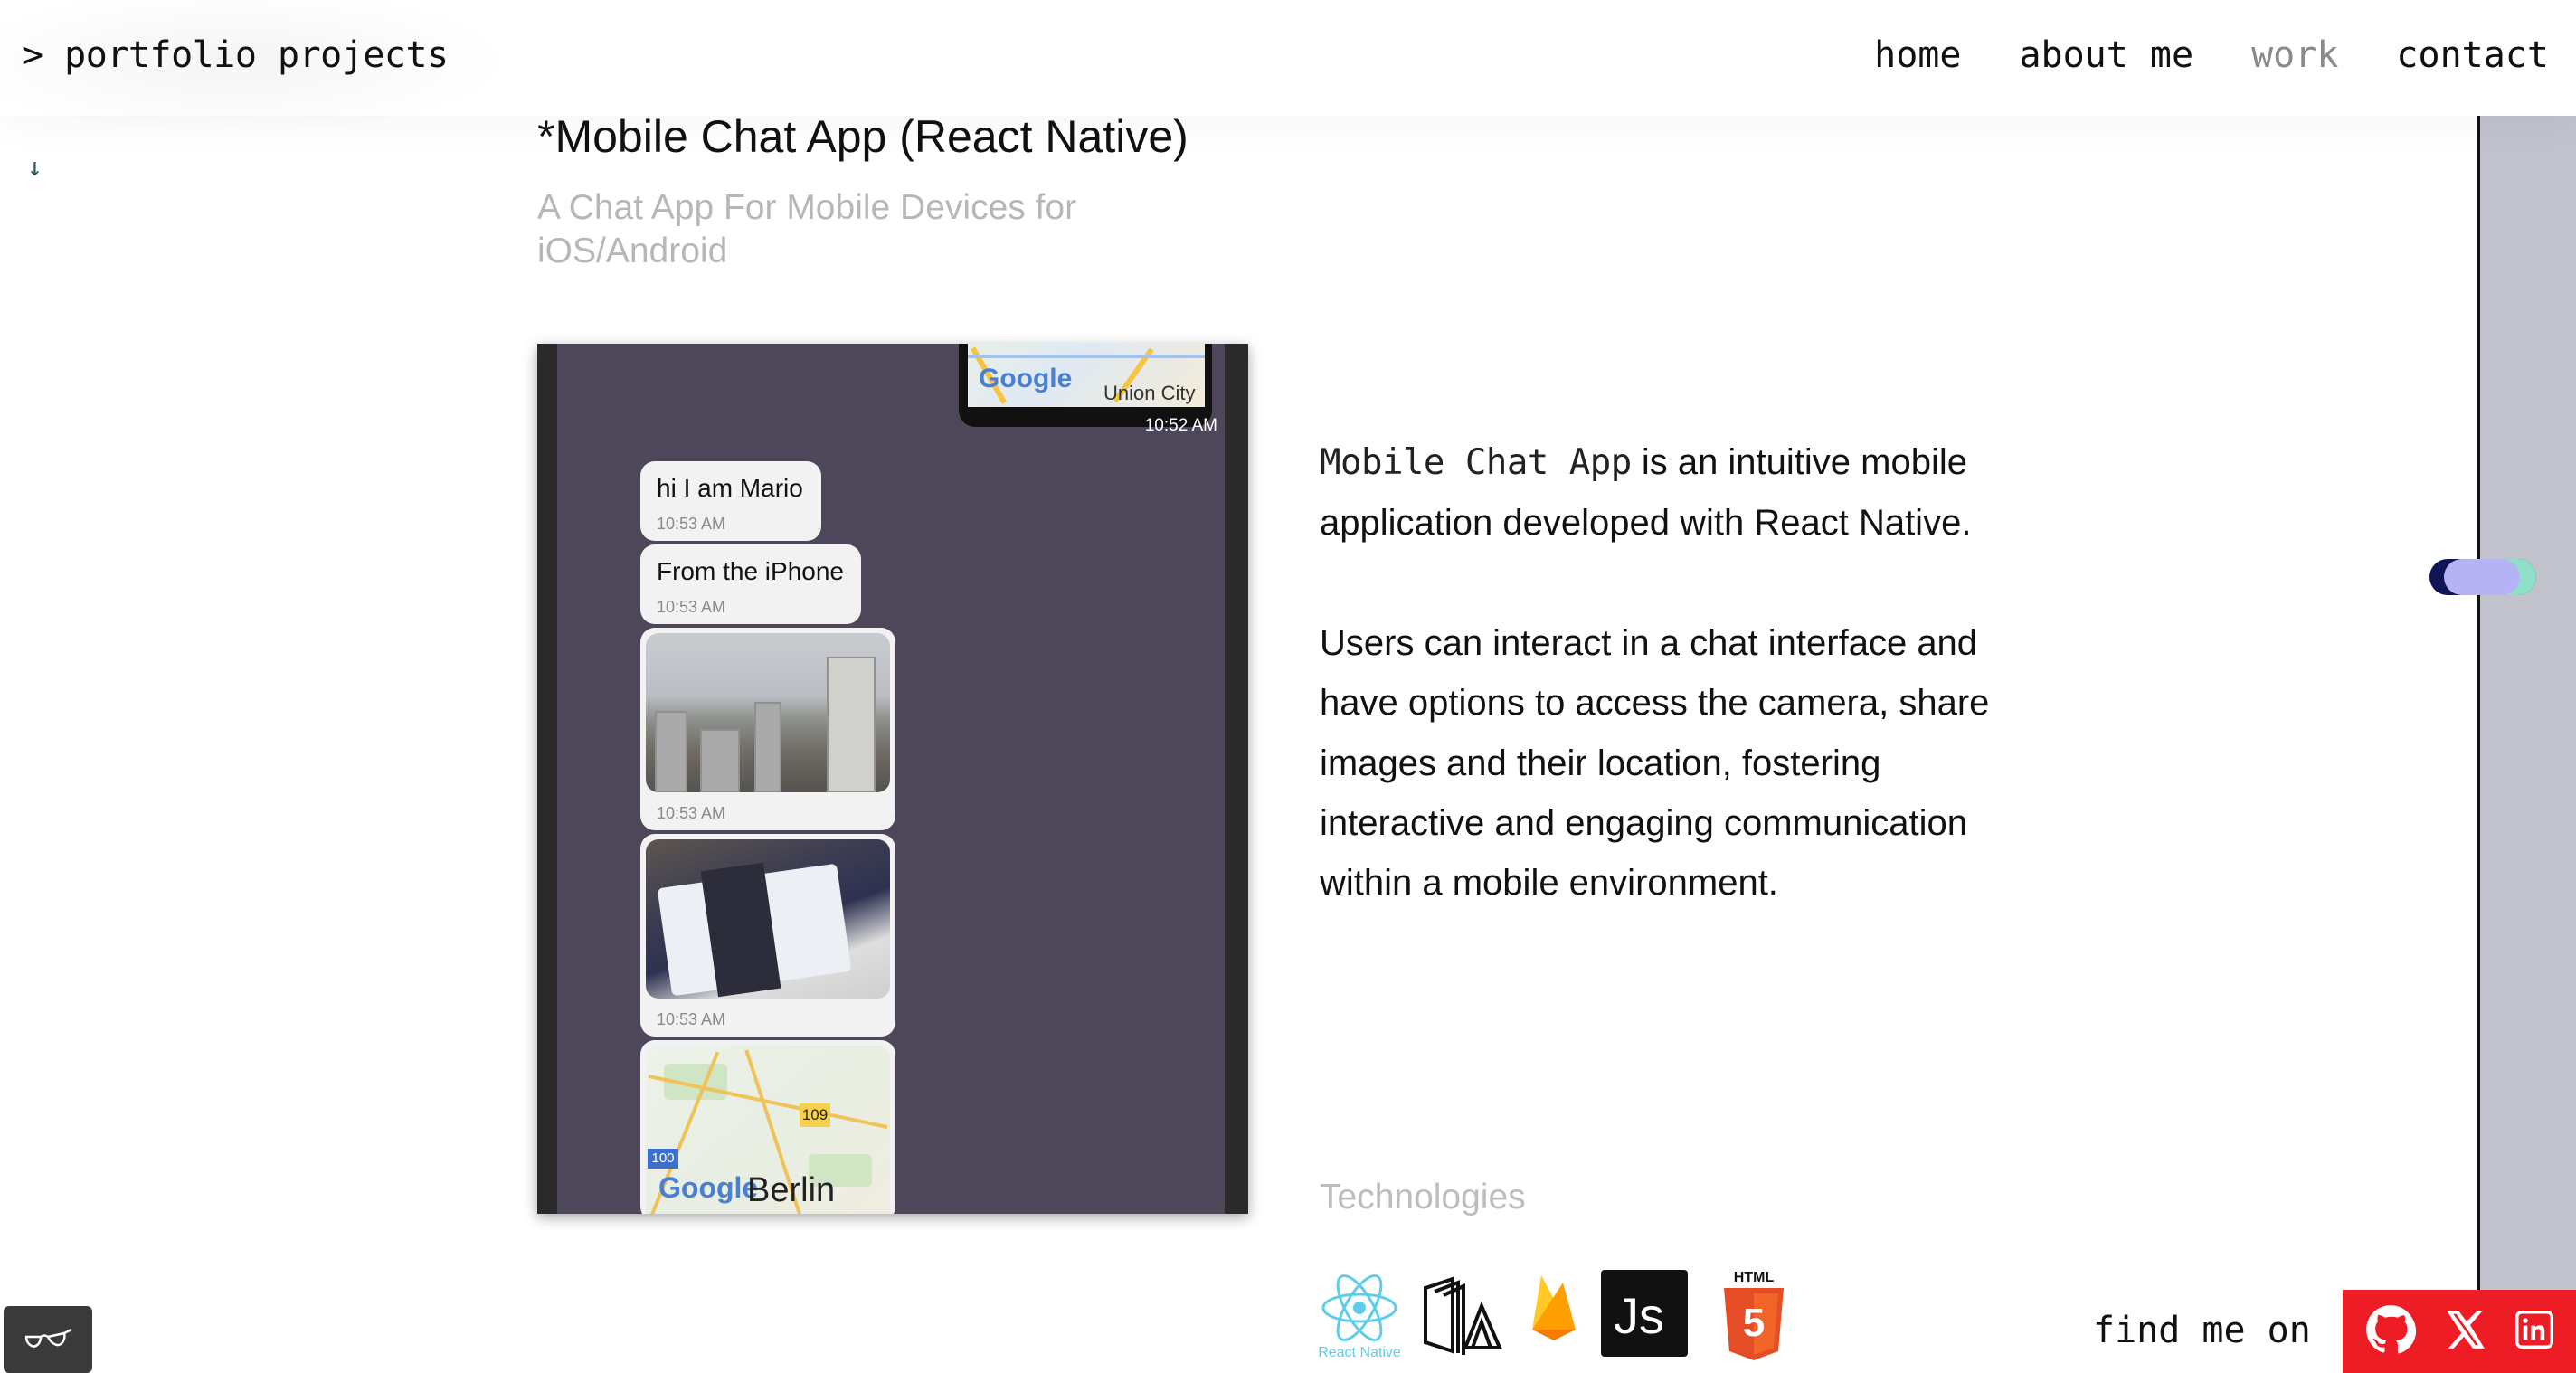  I want to click on main-nav: home about me work contact, so click(2212, 55).